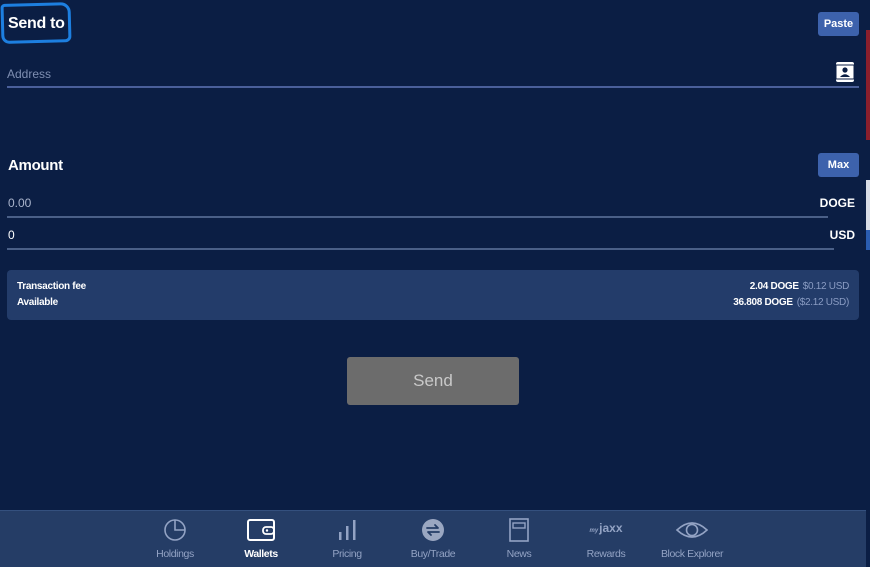 The height and width of the screenshot is (567, 870). I want to click on fee-fiat: $0.12 USD, so click(826, 286).